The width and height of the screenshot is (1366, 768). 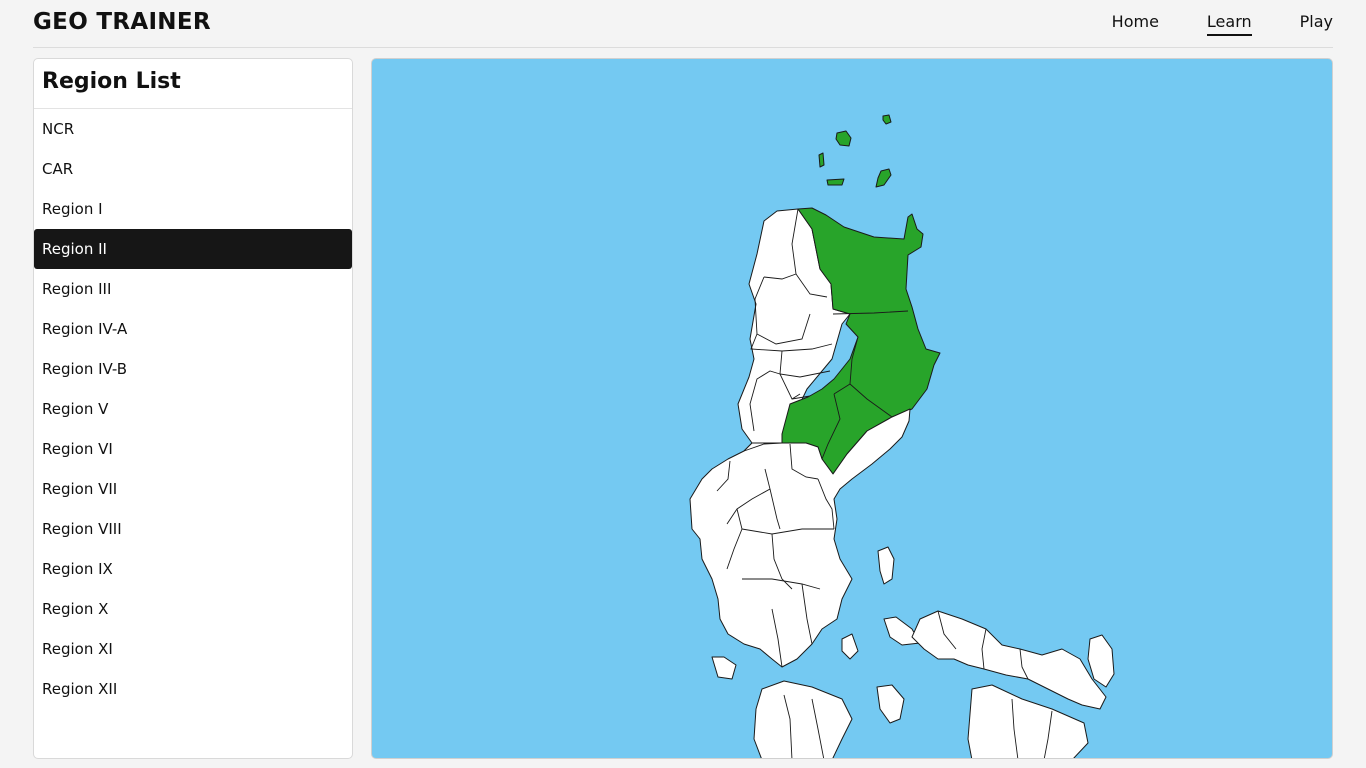 What do you see at coordinates (193, 249) in the screenshot?
I see `region-item-region-ii: Region II` at bounding box center [193, 249].